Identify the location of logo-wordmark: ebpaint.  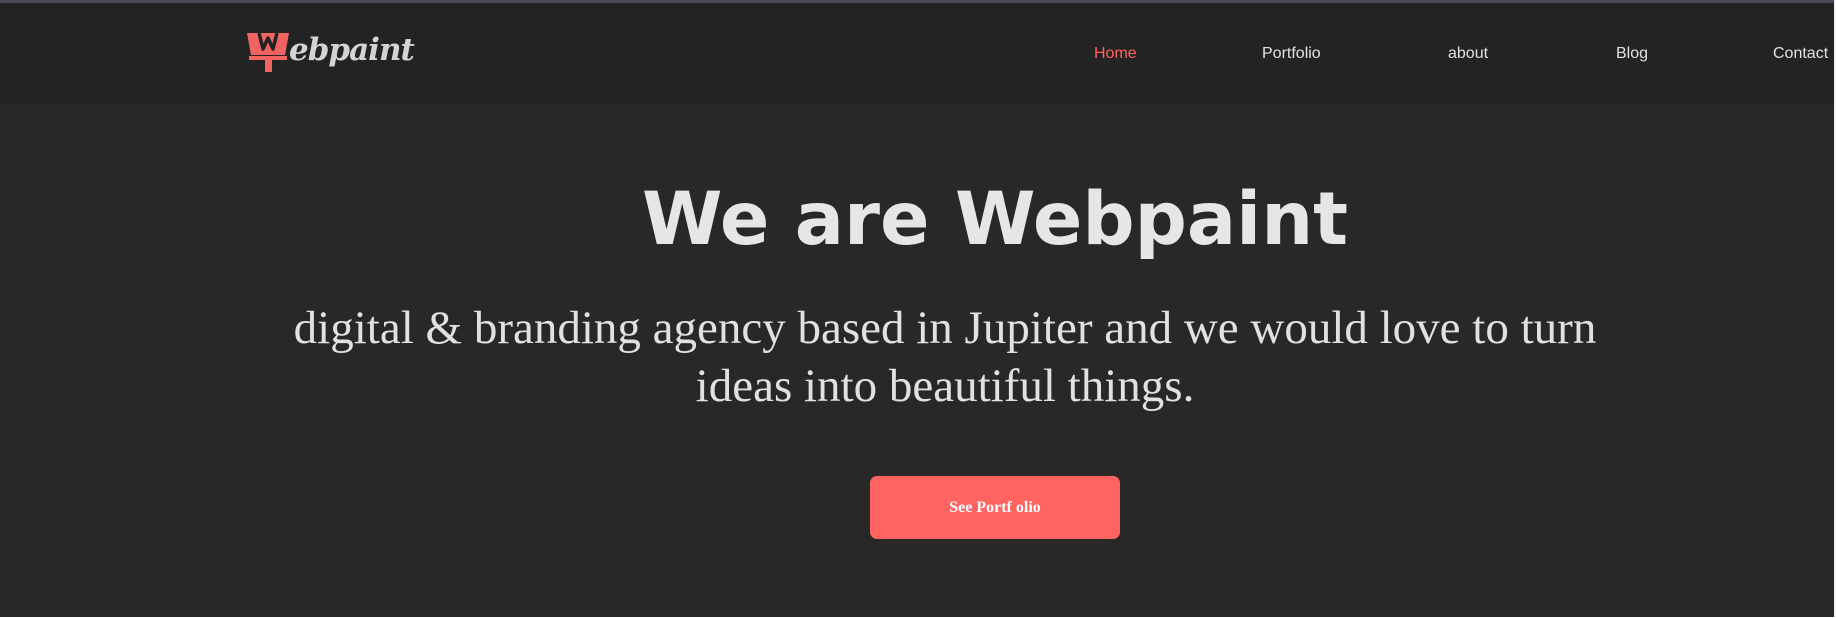
(352, 50).